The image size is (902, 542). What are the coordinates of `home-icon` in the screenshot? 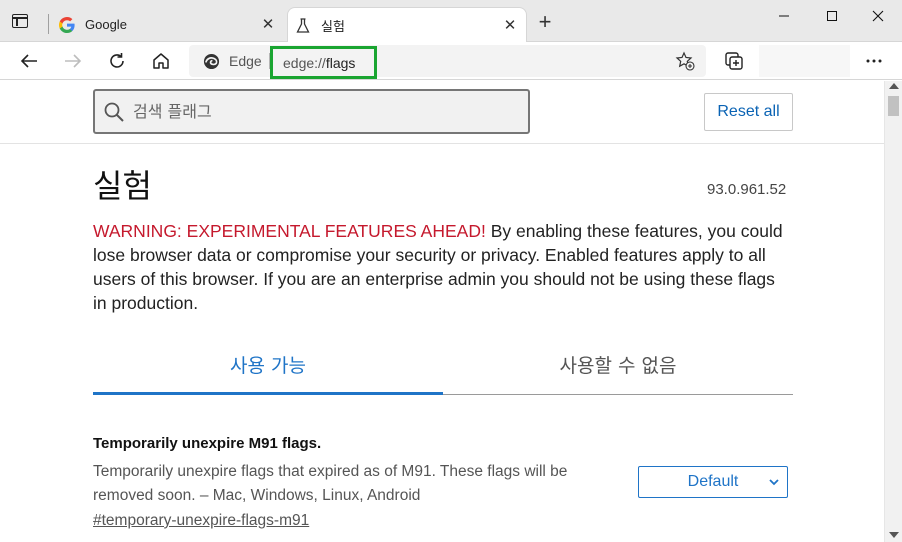 It's located at (161, 61).